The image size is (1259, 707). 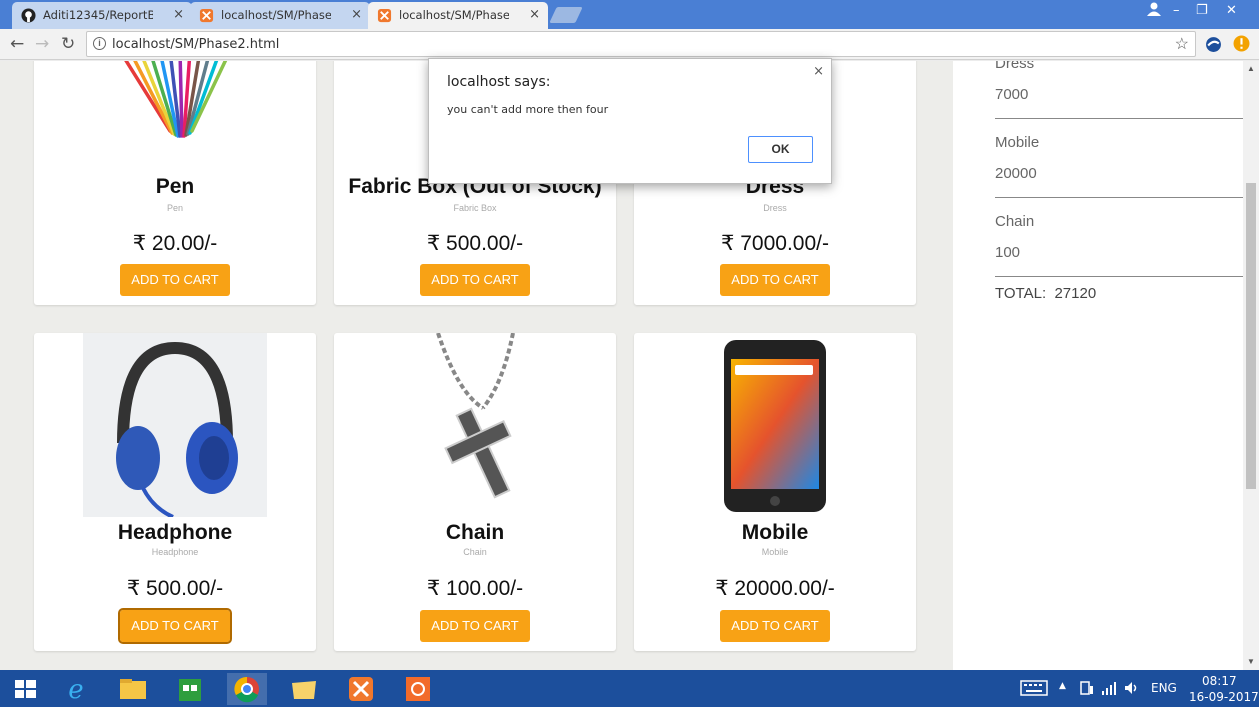 What do you see at coordinates (25, 689) in the screenshot?
I see `windows-start-icon` at bounding box center [25, 689].